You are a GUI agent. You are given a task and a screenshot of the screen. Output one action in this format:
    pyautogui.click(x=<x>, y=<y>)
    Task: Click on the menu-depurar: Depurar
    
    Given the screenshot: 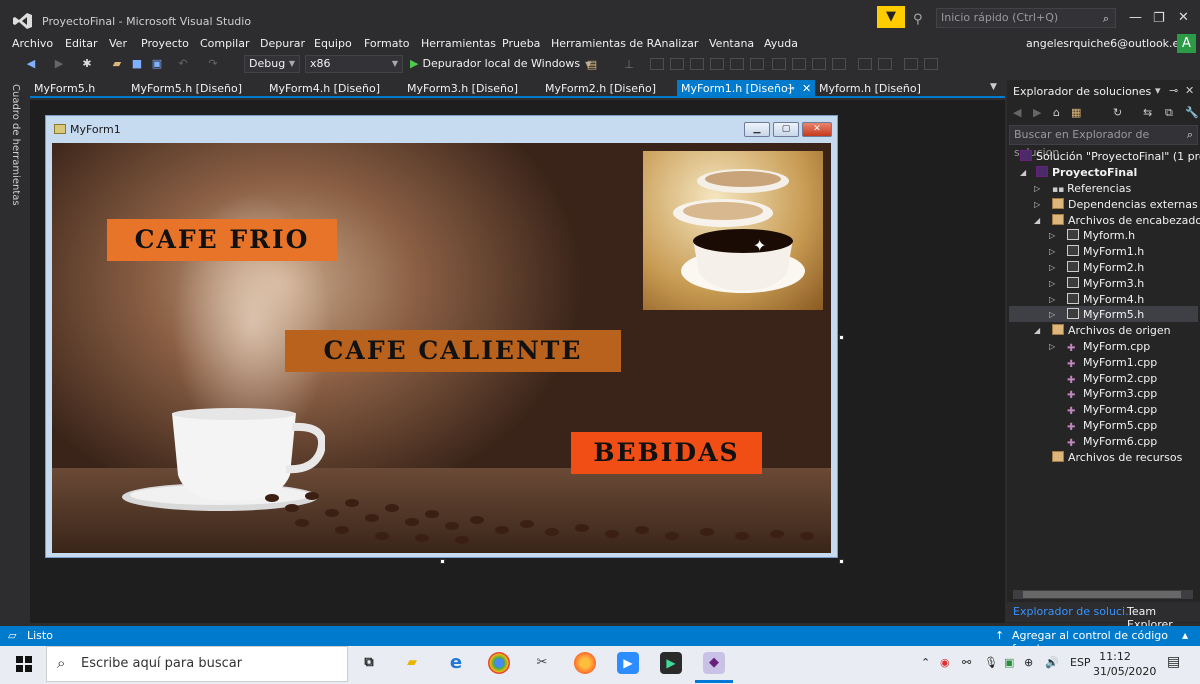 What is the action you would take?
    pyautogui.click(x=282, y=43)
    